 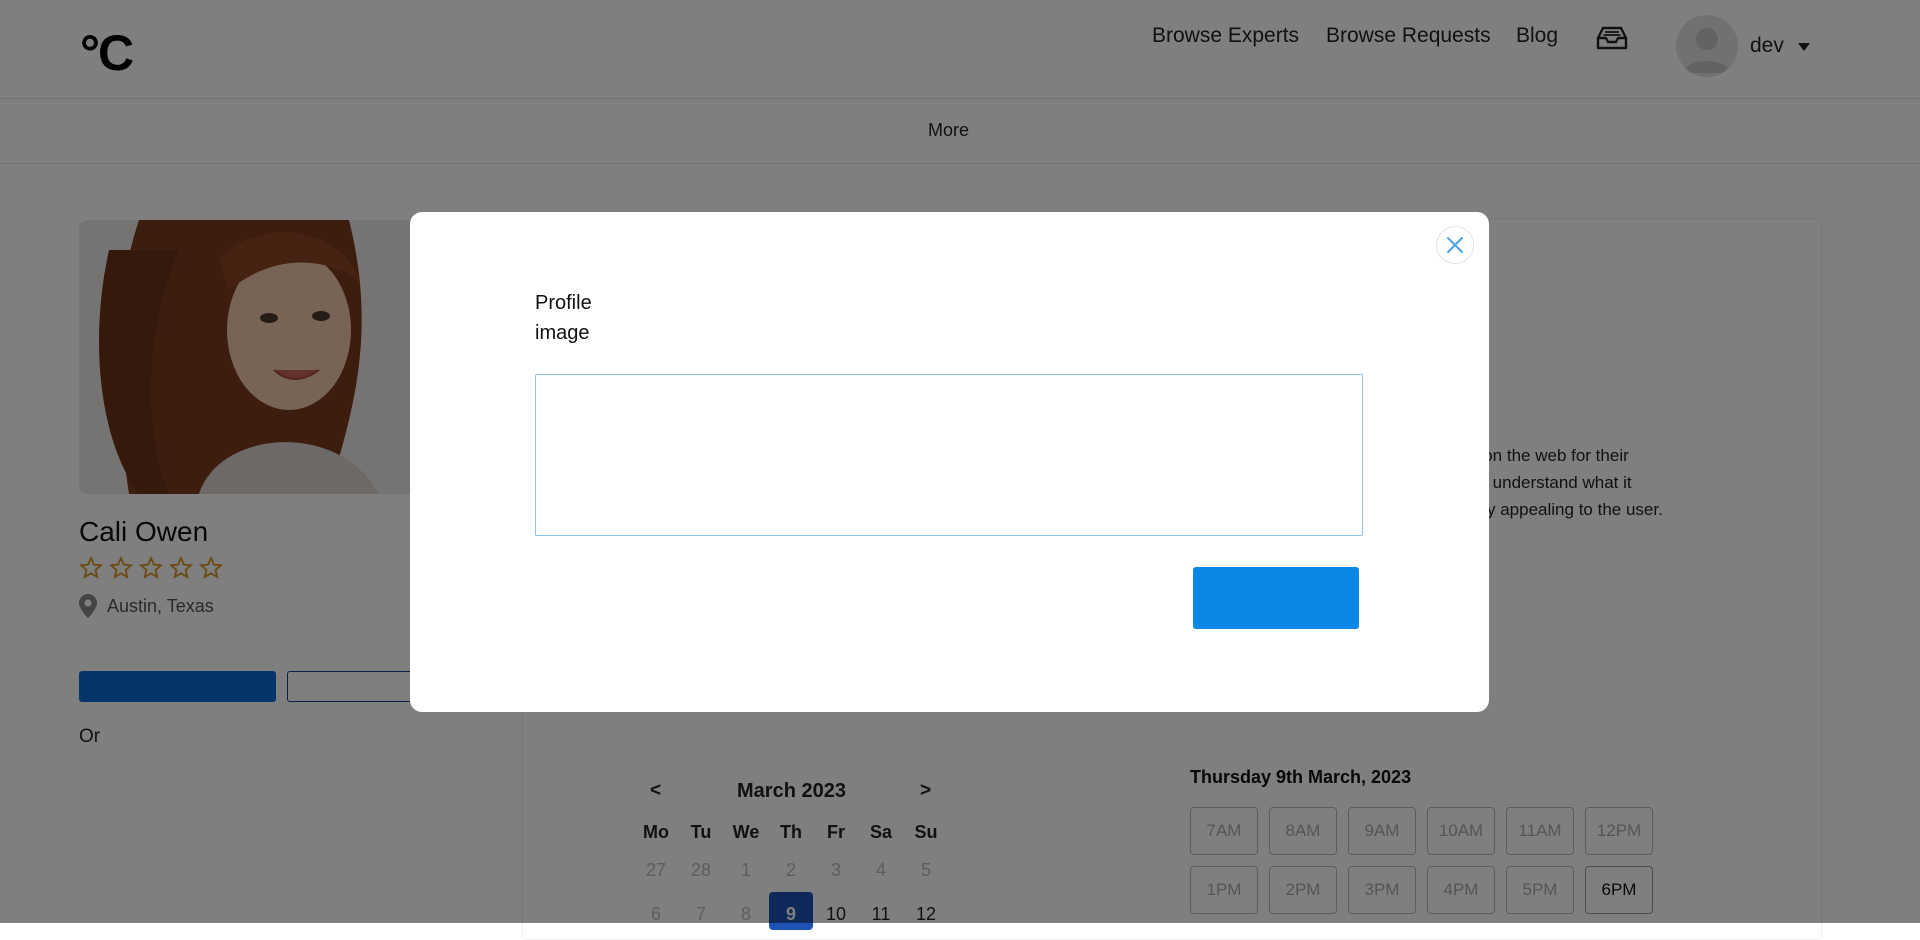 What do you see at coordinates (949, 455) in the screenshot?
I see `profile-image-input` at bounding box center [949, 455].